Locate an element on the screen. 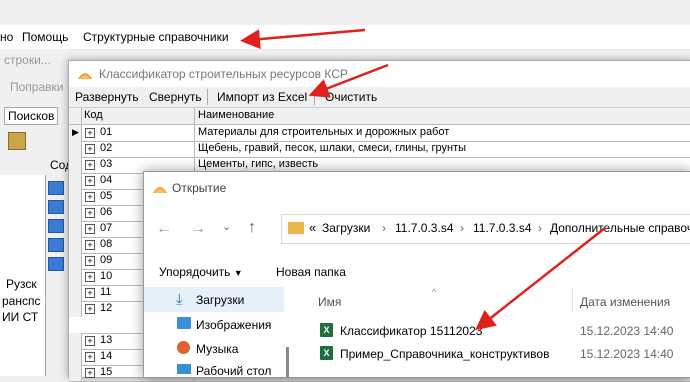  breadcrumb-folder-1: 11.7.0.3.s4 is located at coordinates (424, 228).